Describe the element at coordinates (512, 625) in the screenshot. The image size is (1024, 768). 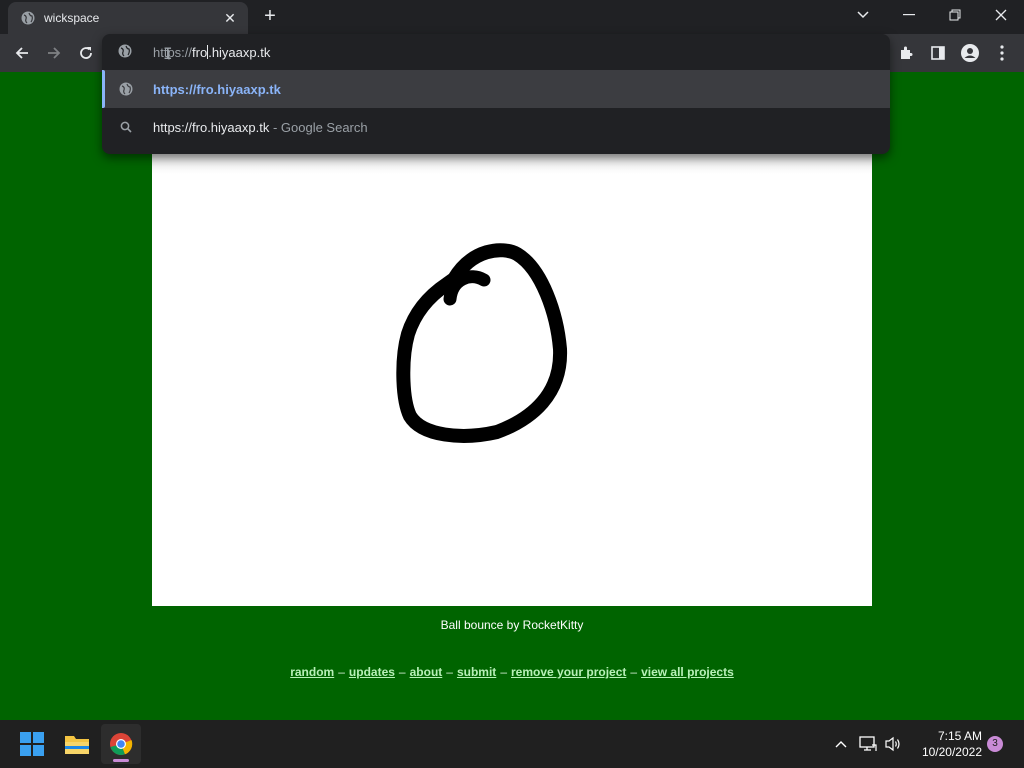
I see `project-caption: Ball bounce by RocketKitty` at that location.